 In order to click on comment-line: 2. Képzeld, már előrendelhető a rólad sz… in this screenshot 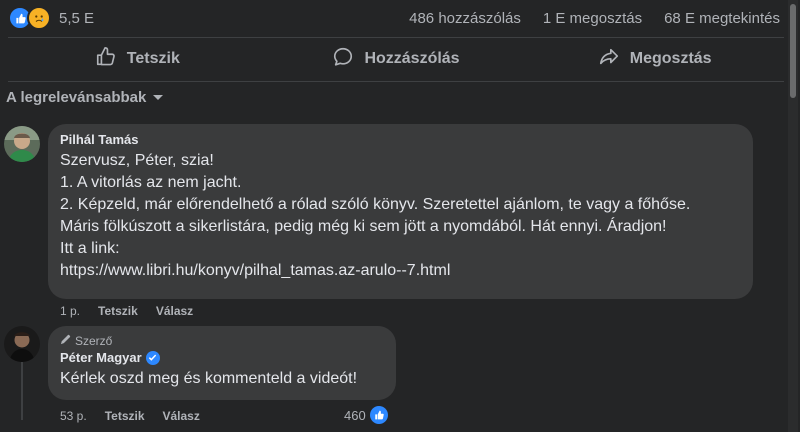, I will do `click(375, 204)`.